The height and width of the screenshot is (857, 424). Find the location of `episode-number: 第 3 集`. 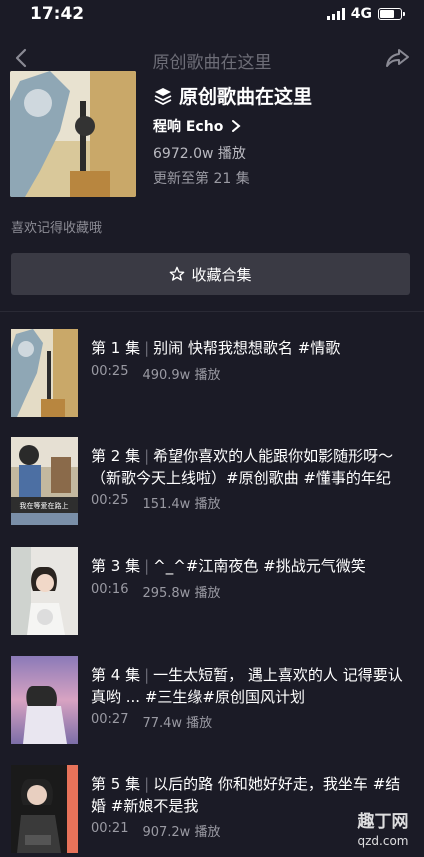

episode-number: 第 3 集 is located at coordinates (116, 566).